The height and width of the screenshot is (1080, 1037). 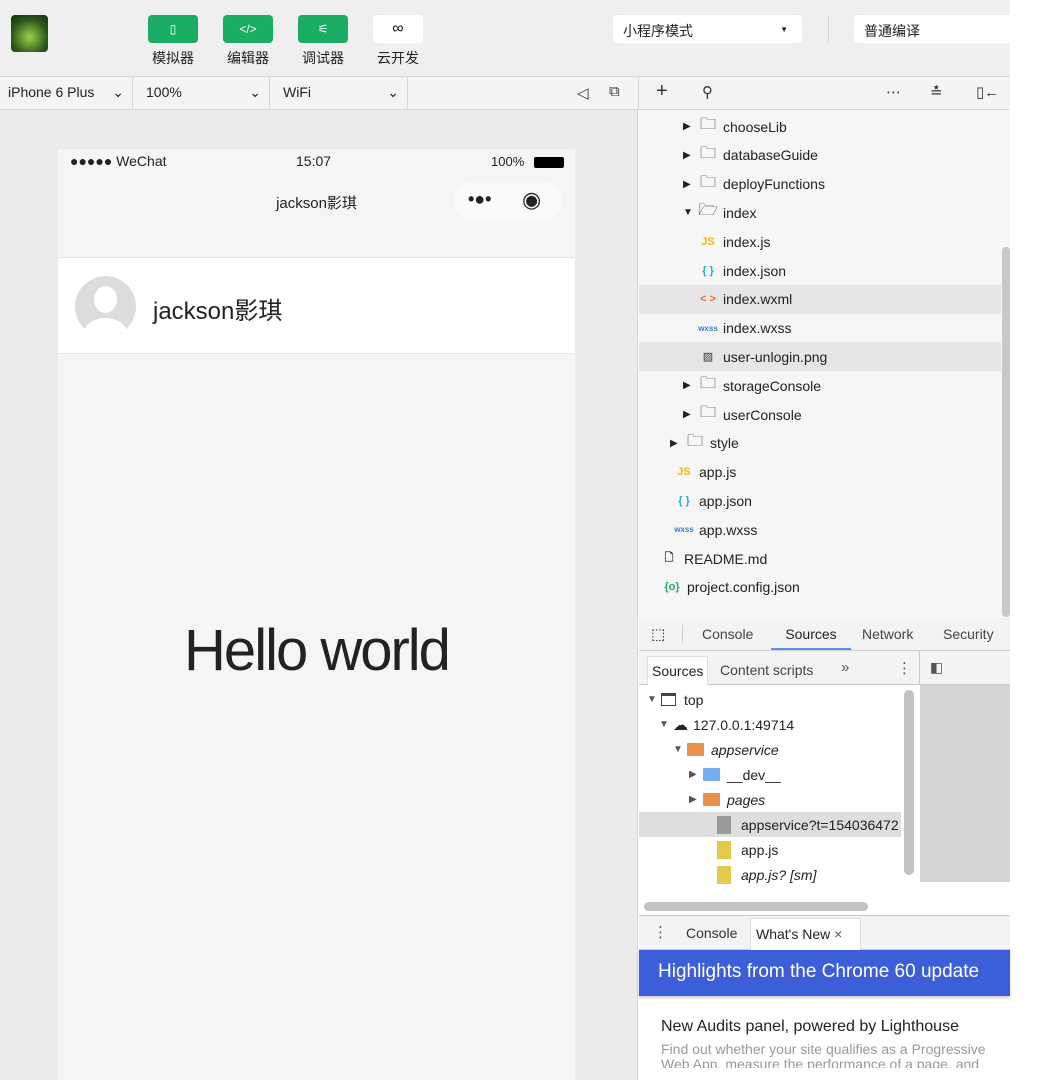 What do you see at coordinates (662, 91) in the screenshot?
I see `add-icon: +` at bounding box center [662, 91].